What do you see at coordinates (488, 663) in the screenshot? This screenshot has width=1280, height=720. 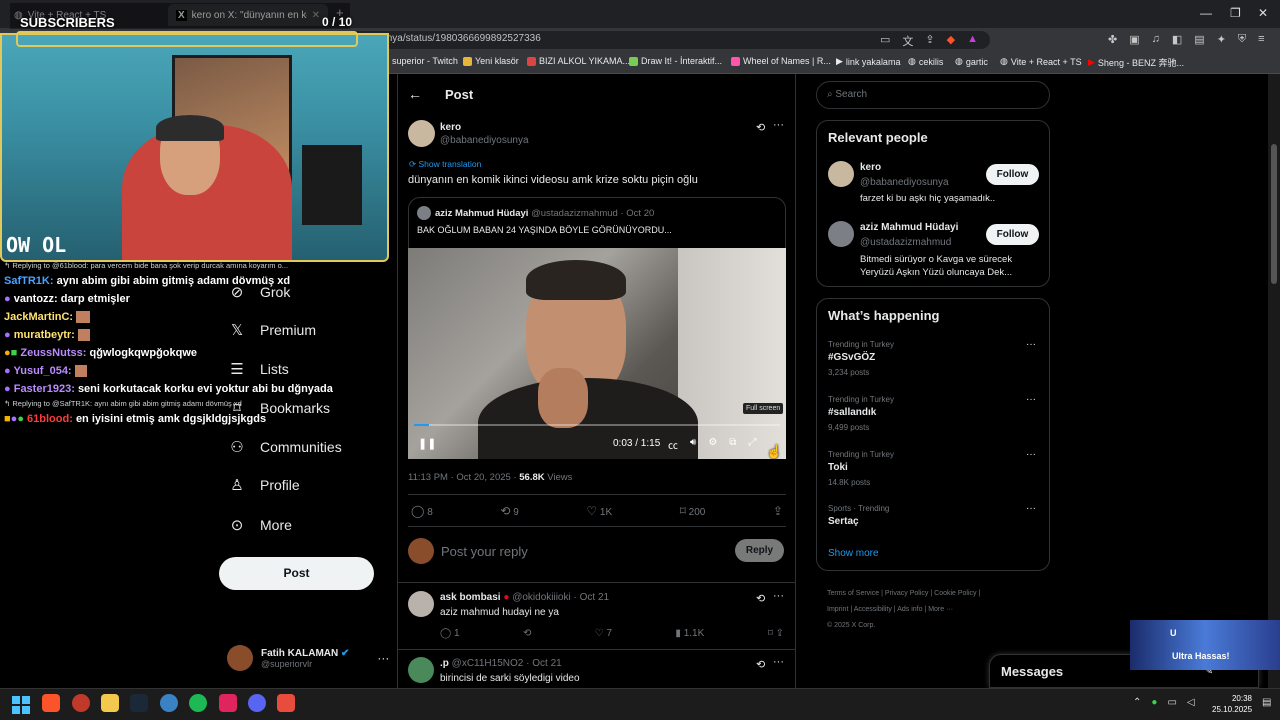 I see `reply-author-handle: @xC11H15NO2` at bounding box center [488, 663].